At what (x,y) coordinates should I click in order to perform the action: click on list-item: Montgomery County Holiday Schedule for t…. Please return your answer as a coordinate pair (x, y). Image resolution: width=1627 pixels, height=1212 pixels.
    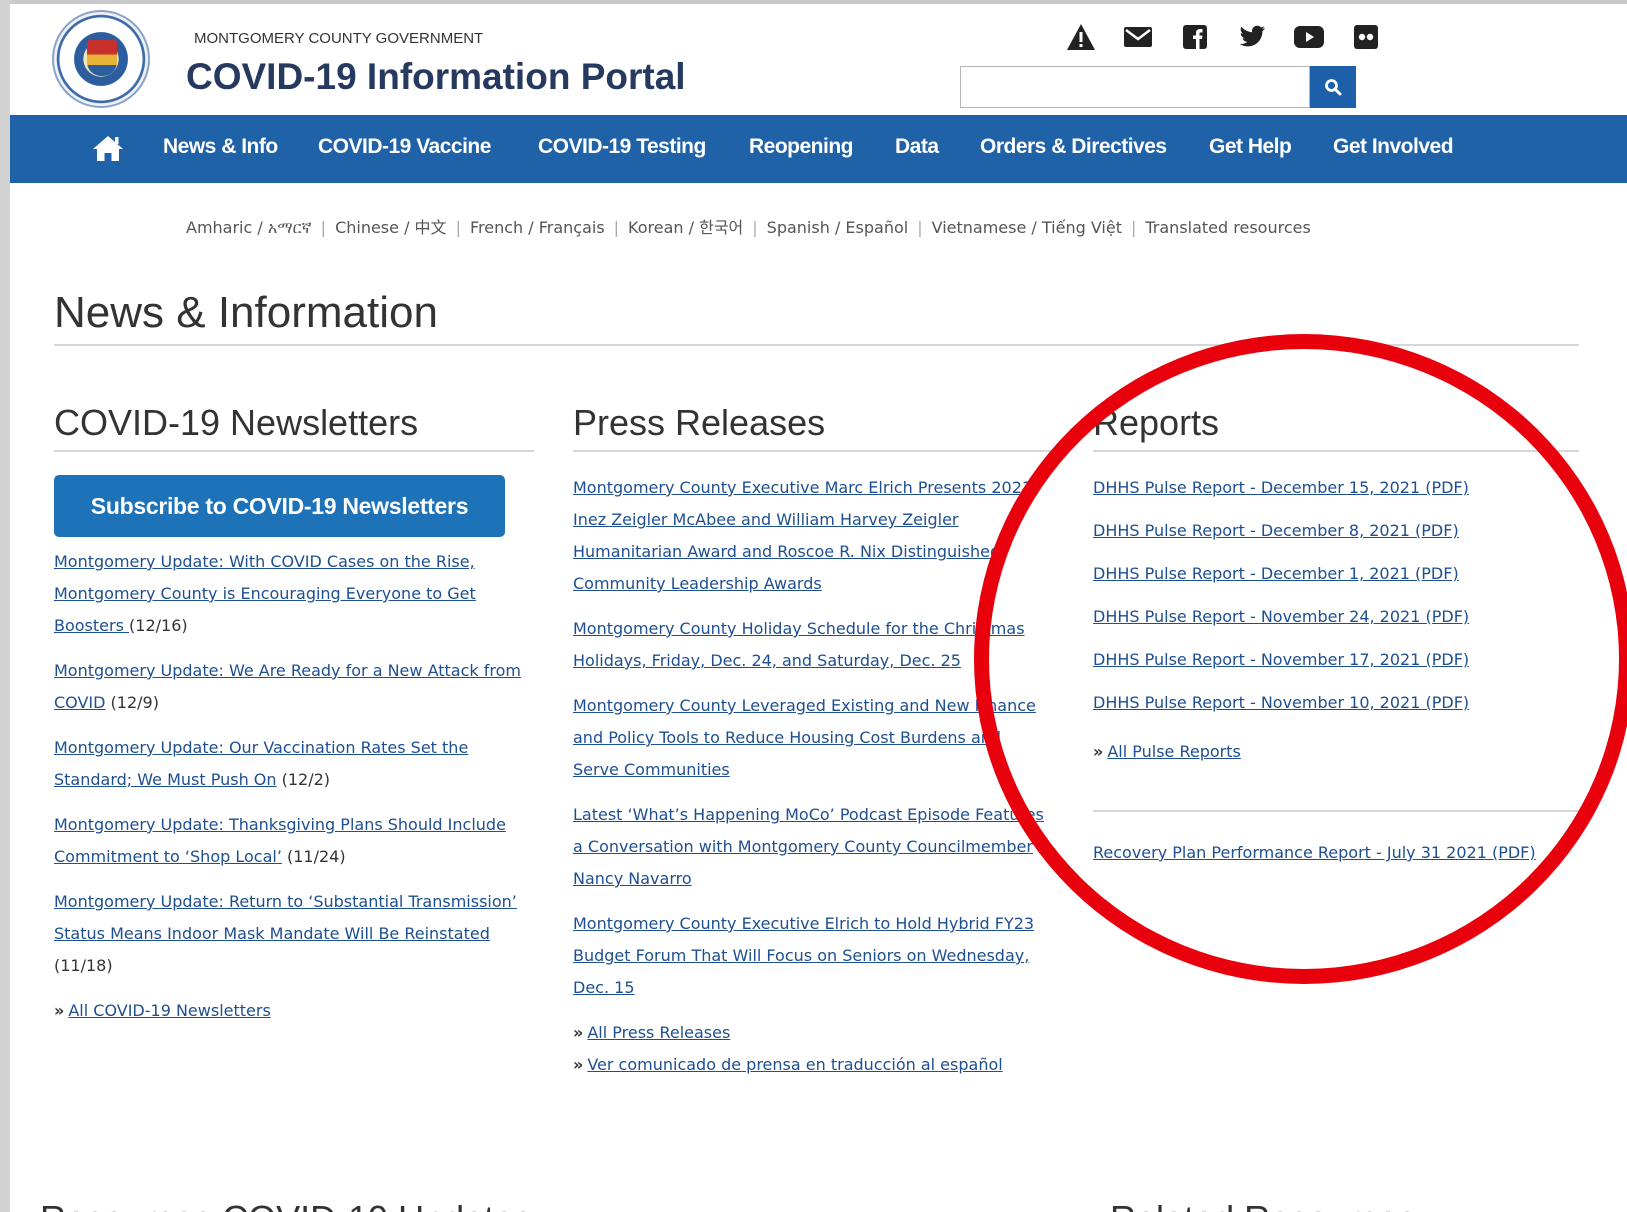
    Looking at the image, I should click on (812, 645).